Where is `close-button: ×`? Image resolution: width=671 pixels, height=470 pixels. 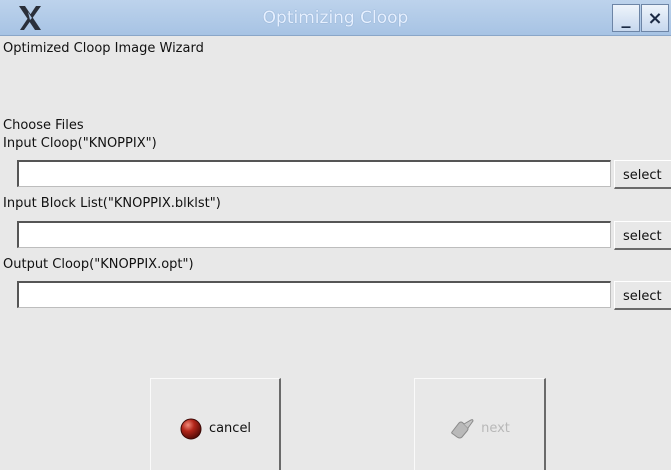
close-button: × is located at coordinates (655, 18).